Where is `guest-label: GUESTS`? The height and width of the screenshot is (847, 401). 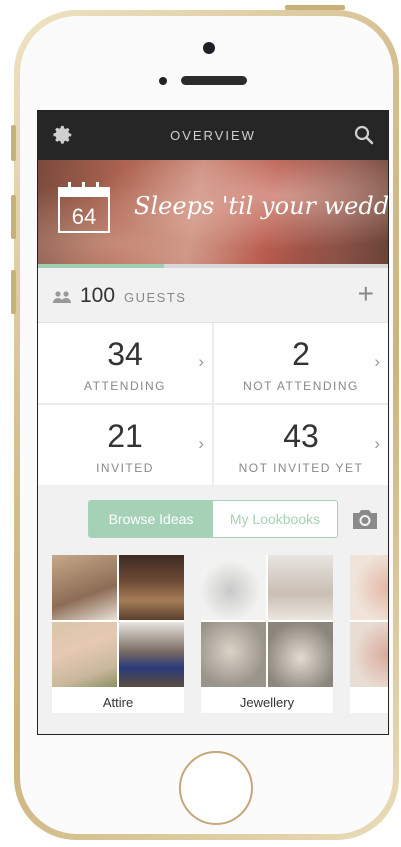
guest-label: GUESTS is located at coordinates (155, 297).